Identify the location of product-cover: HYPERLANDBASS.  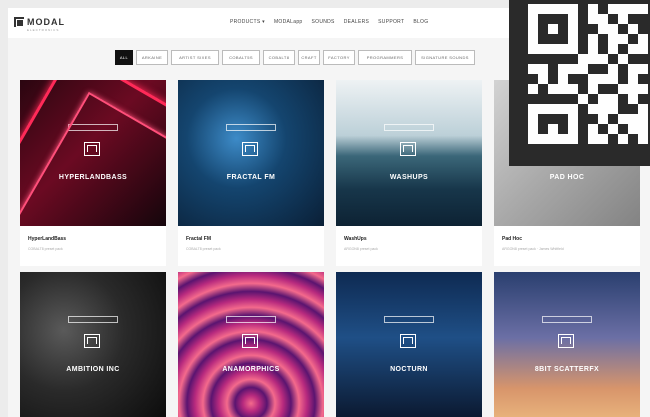
(93, 153).